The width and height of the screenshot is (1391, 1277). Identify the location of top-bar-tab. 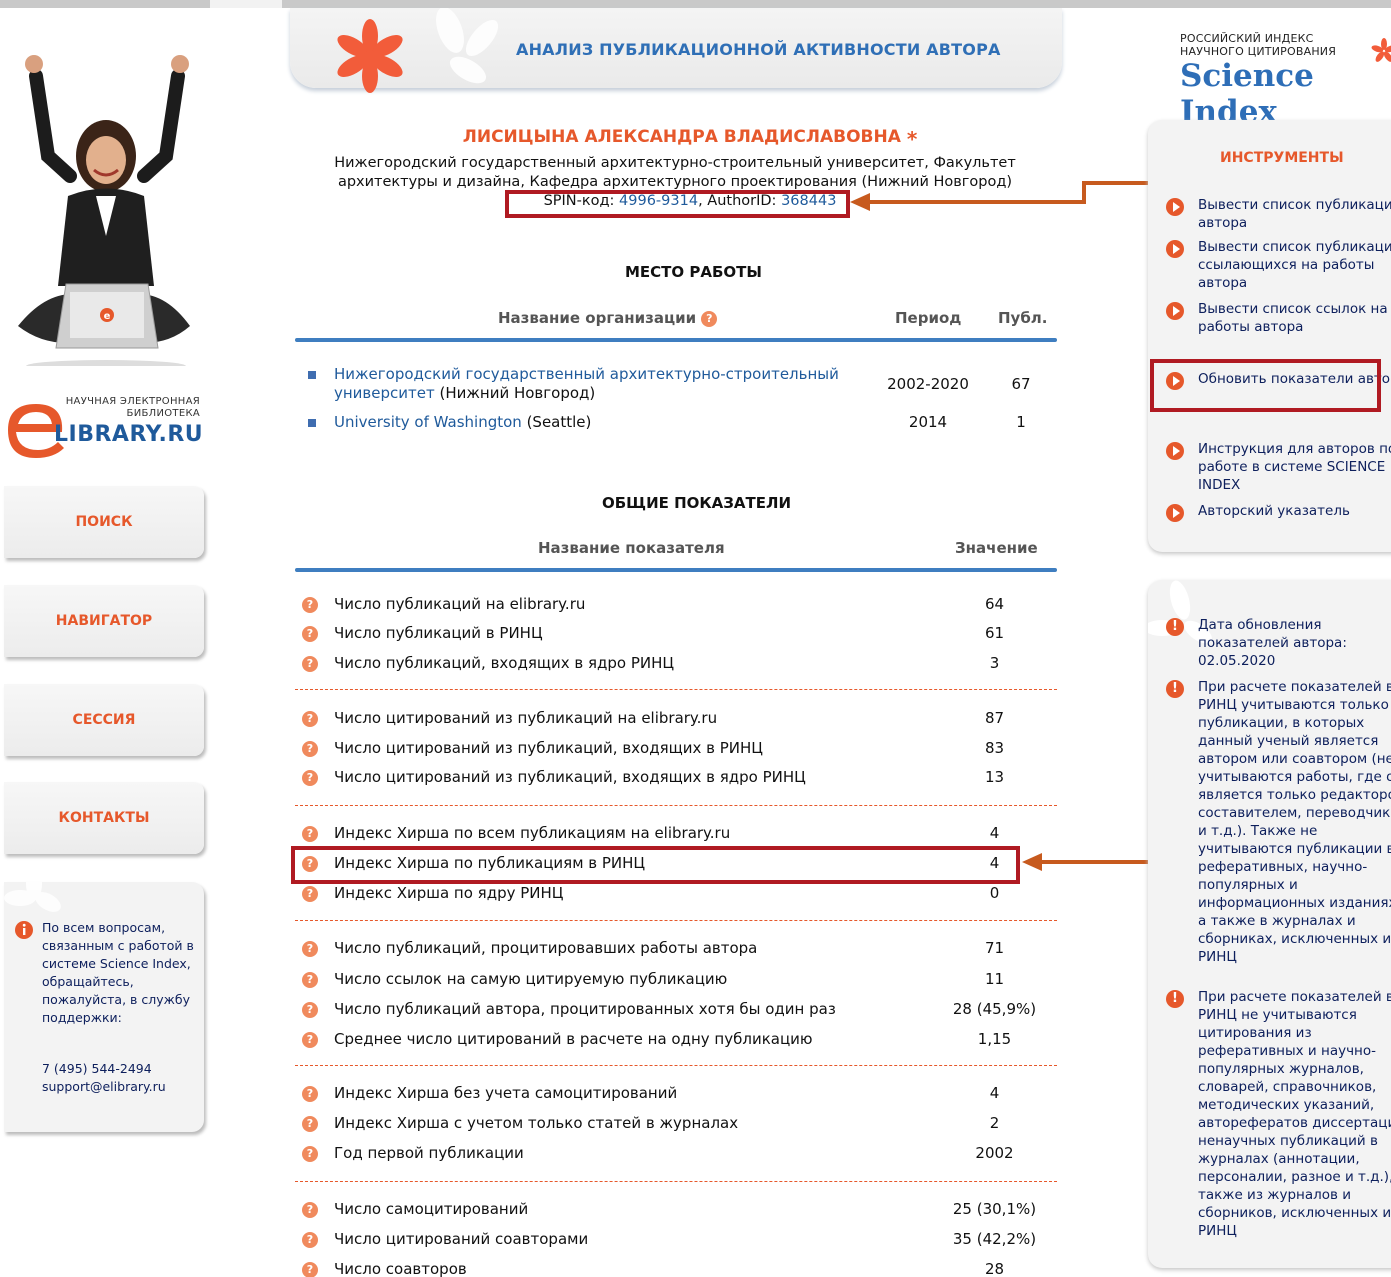
(246, 4).